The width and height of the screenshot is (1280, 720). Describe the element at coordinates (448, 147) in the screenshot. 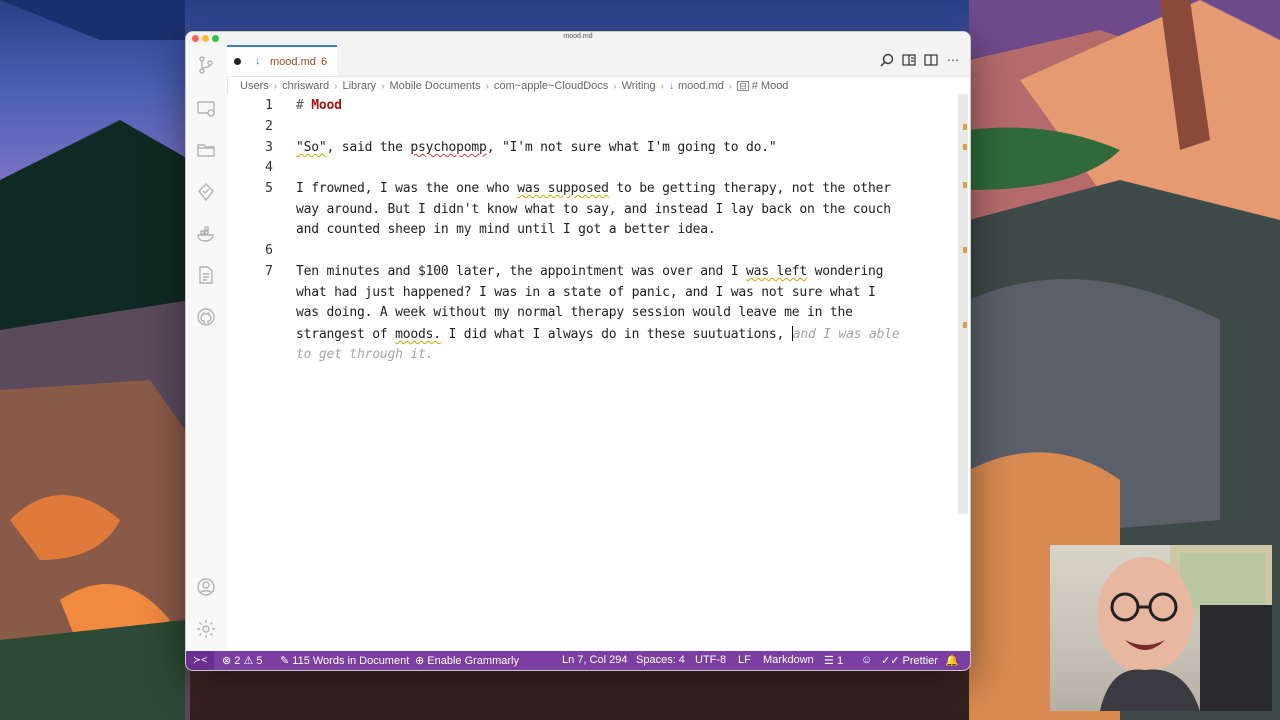

I see `spelling-issue: psychopomp` at that location.